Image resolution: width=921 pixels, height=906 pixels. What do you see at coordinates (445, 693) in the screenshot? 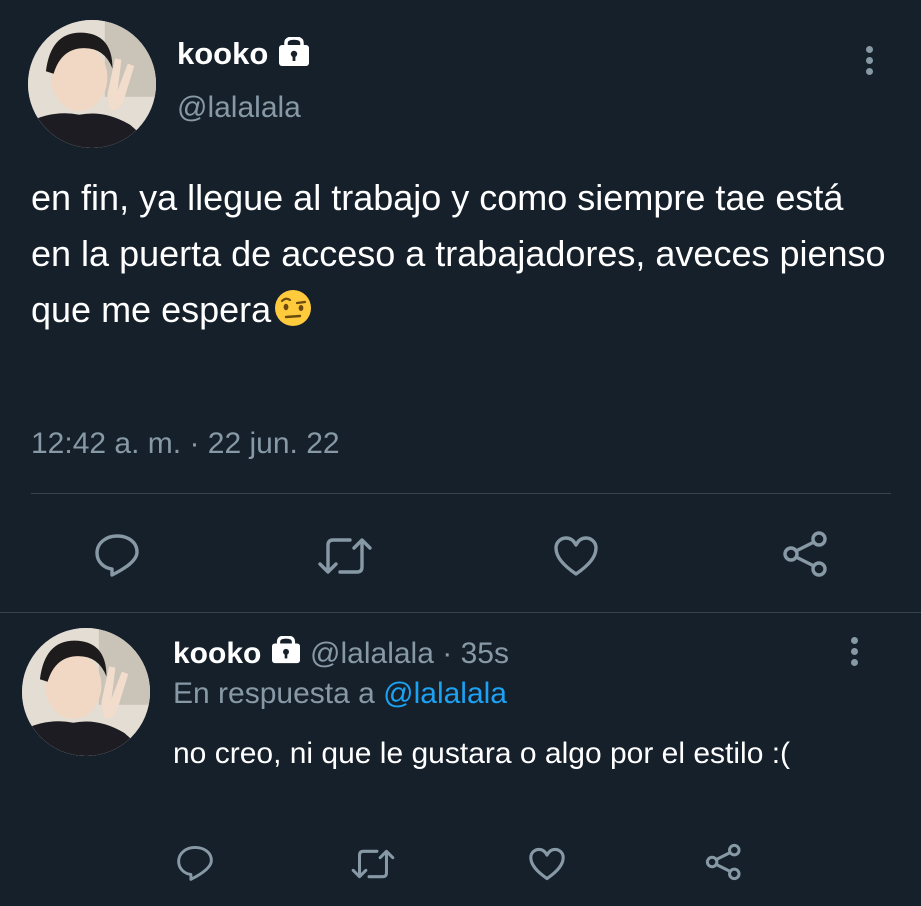
I see `replying-to-handle: @lalalala` at bounding box center [445, 693].